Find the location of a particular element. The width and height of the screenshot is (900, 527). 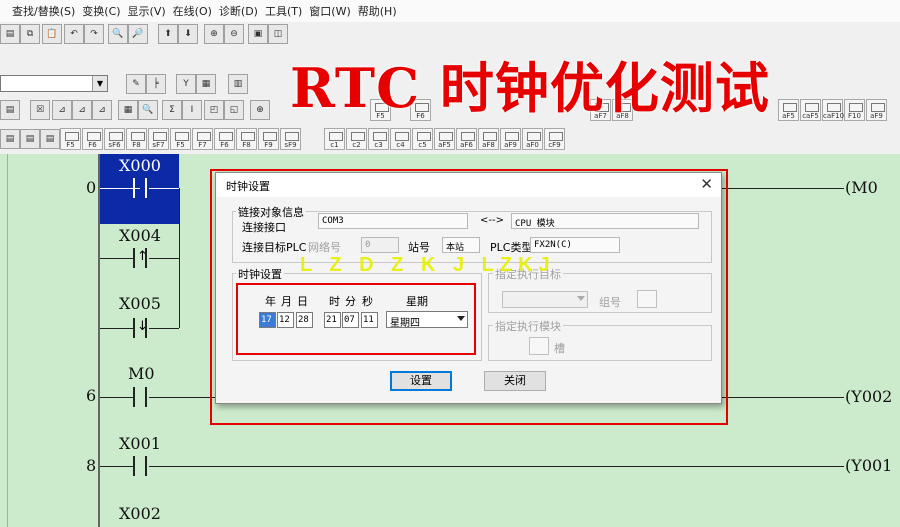

copy-icon: ⧉ is located at coordinates (30, 34).